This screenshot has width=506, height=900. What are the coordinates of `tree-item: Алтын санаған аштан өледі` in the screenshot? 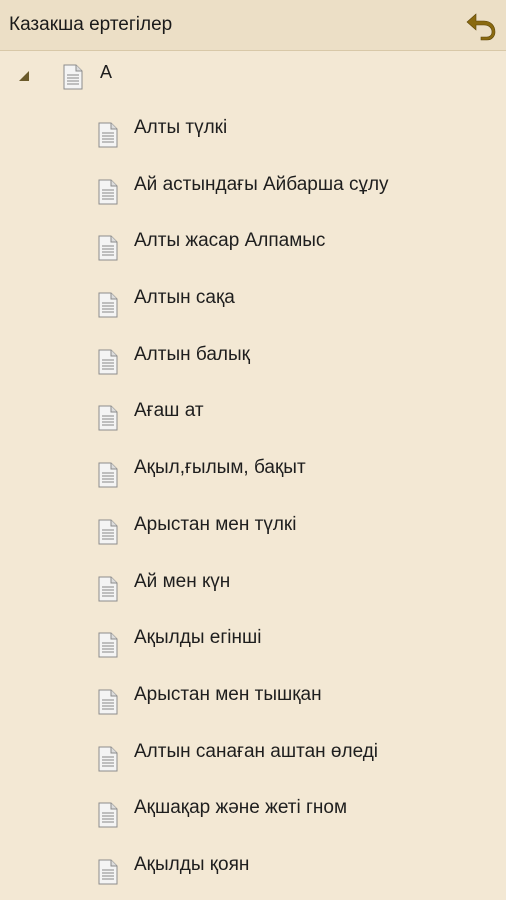 It's located at (253, 750).